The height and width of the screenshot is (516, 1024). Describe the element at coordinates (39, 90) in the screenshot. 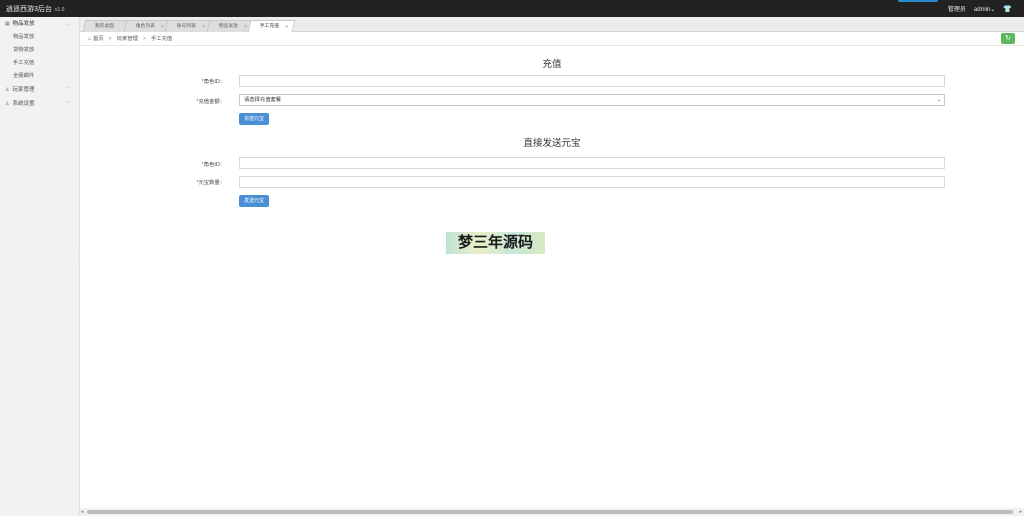

I see `sidebar-group-players: ♙ 玩家管理 ﹀` at that location.